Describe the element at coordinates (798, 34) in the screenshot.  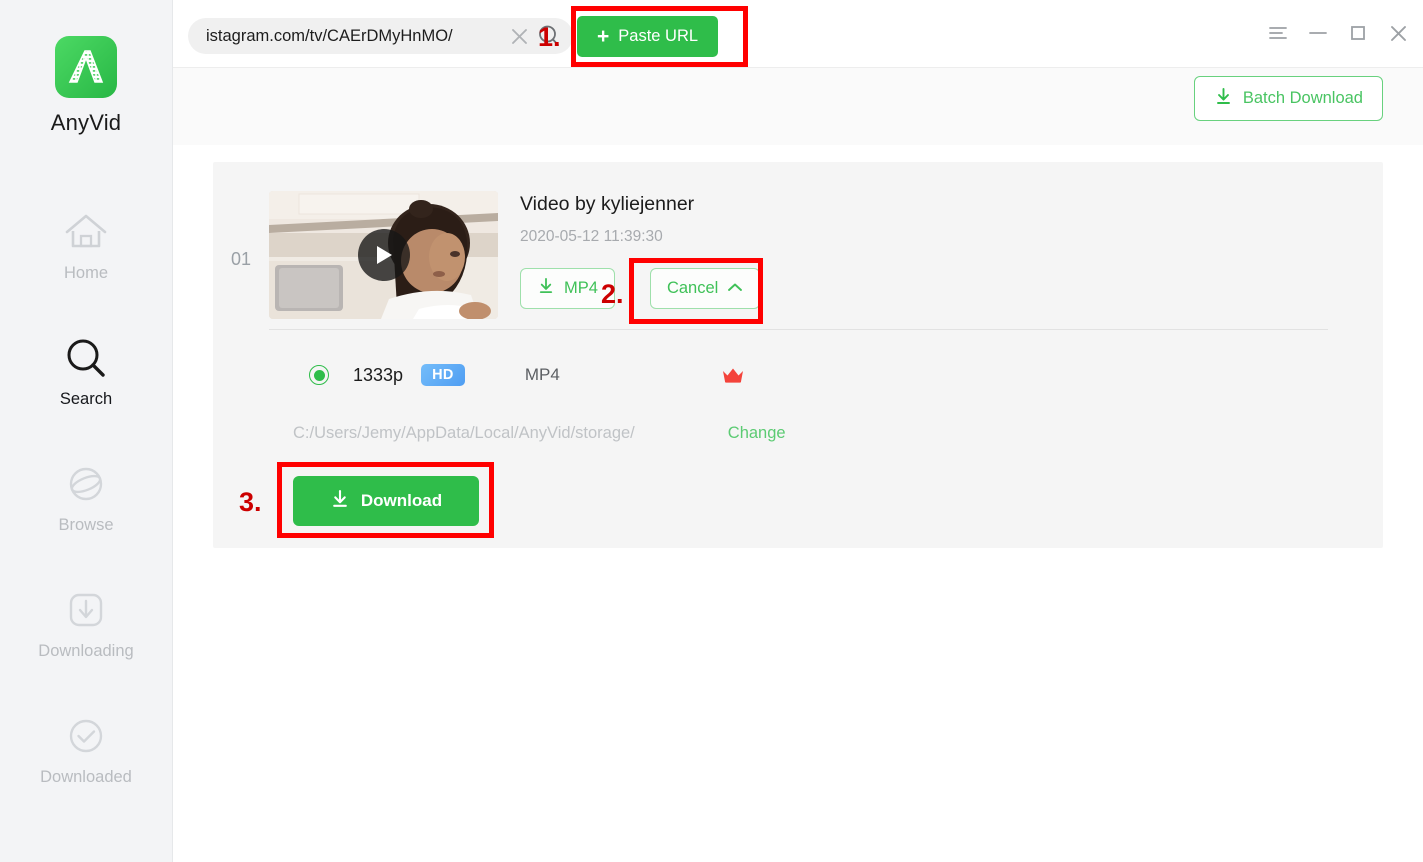
I see `topbar: istagram.com/tv/CAErDMyHnMO/ + Paste URL` at that location.